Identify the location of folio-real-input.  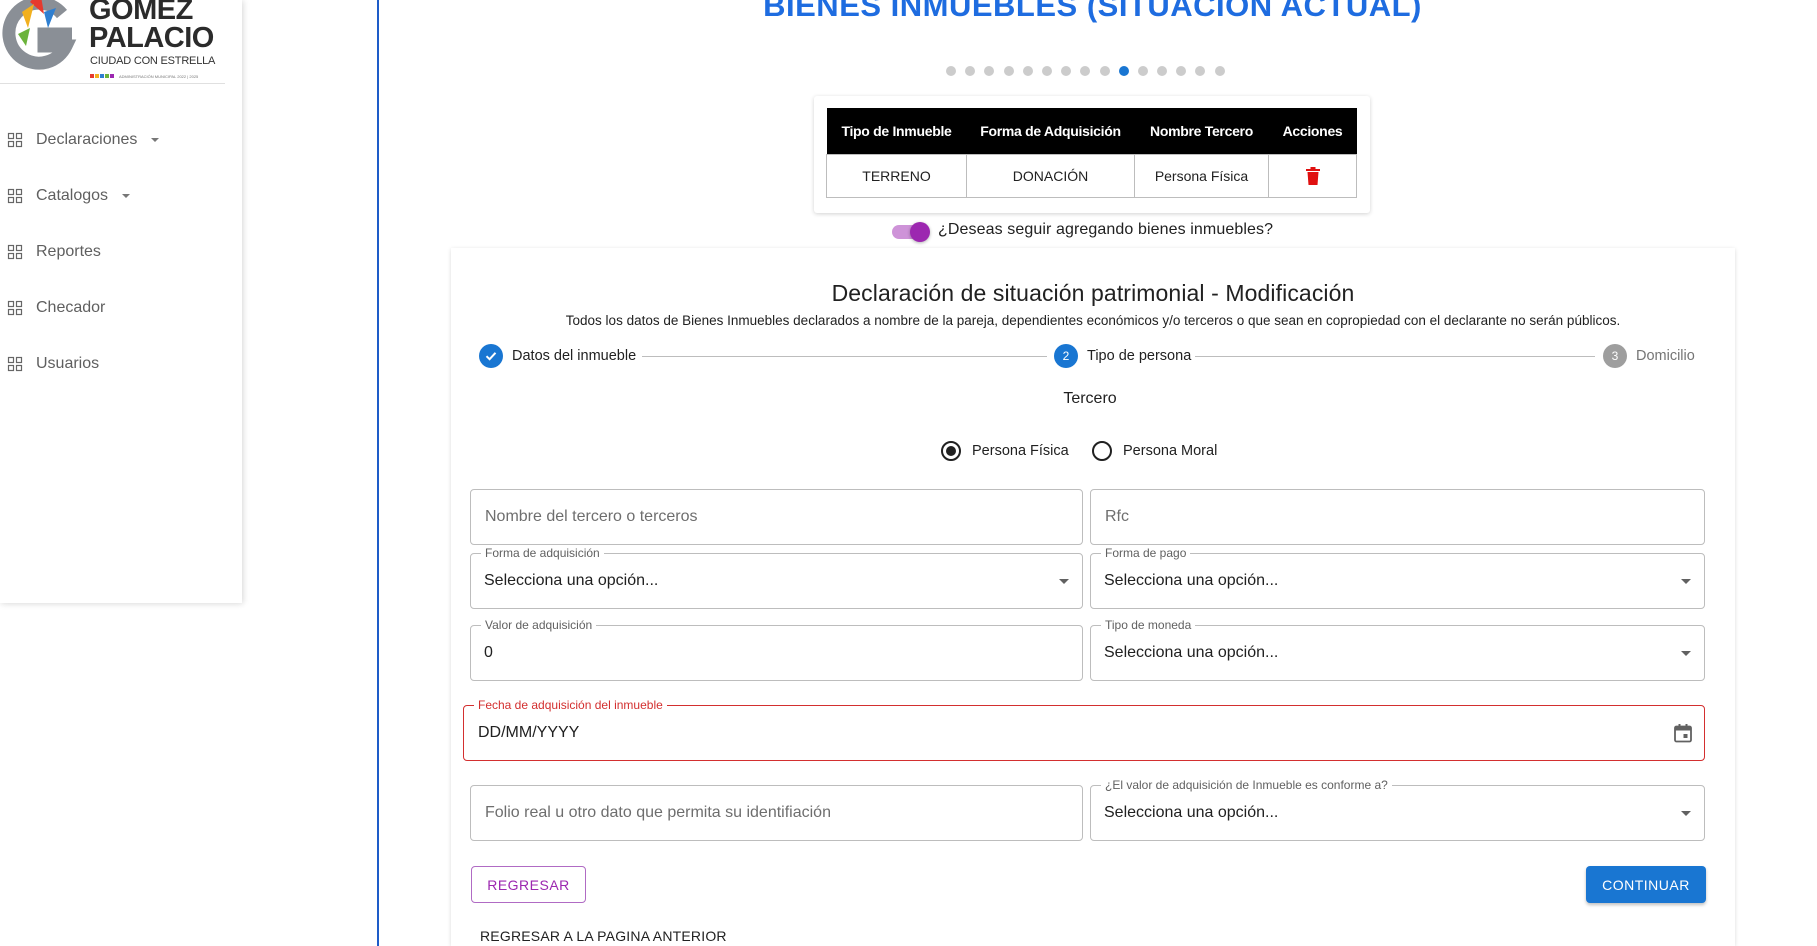
(776, 813).